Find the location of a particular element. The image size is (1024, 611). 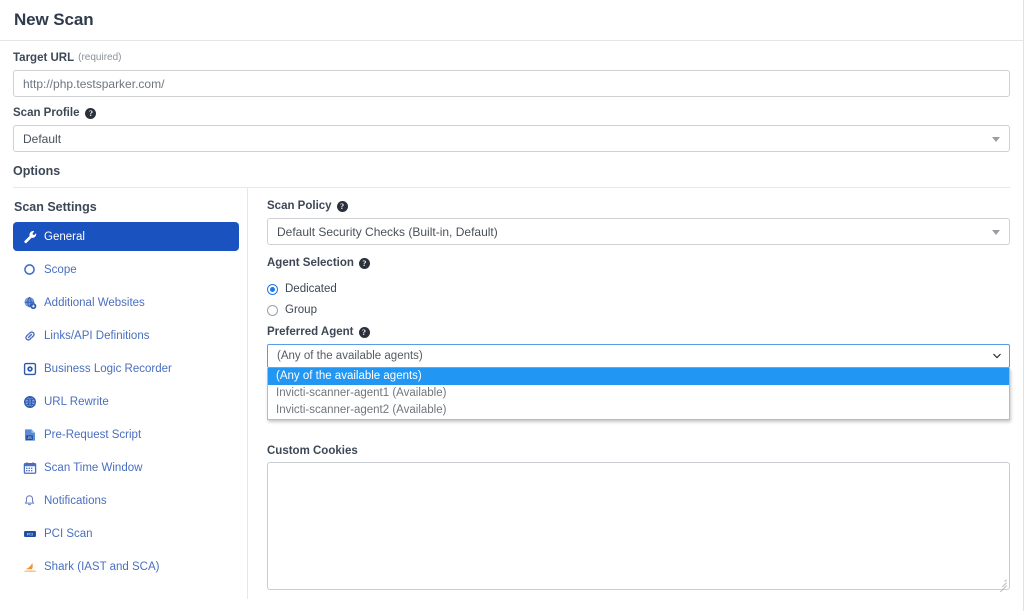

svg-text: JS is located at coordinates (29, 438).